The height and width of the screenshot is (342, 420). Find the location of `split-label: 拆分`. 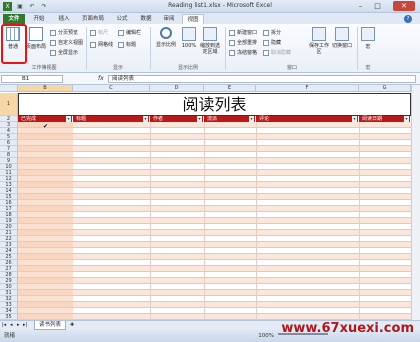

split-label: 拆分 is located at coordinates (276, 33).